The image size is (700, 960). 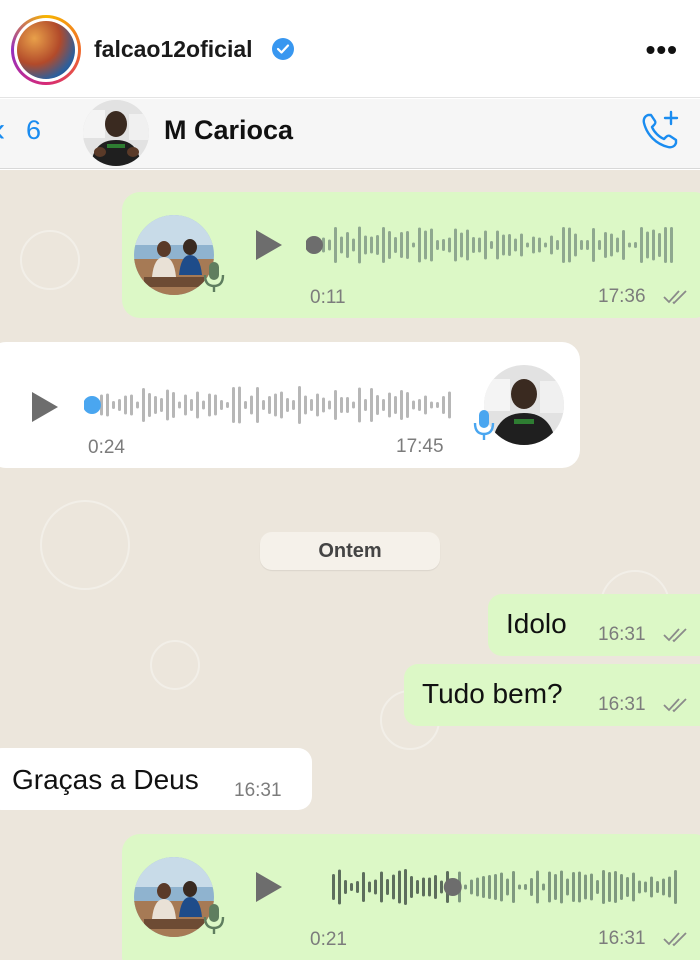 What do you see at coordinates (524, 405) in the screenshot?
I see `sender-avatar` at bounding box center [524, 405].